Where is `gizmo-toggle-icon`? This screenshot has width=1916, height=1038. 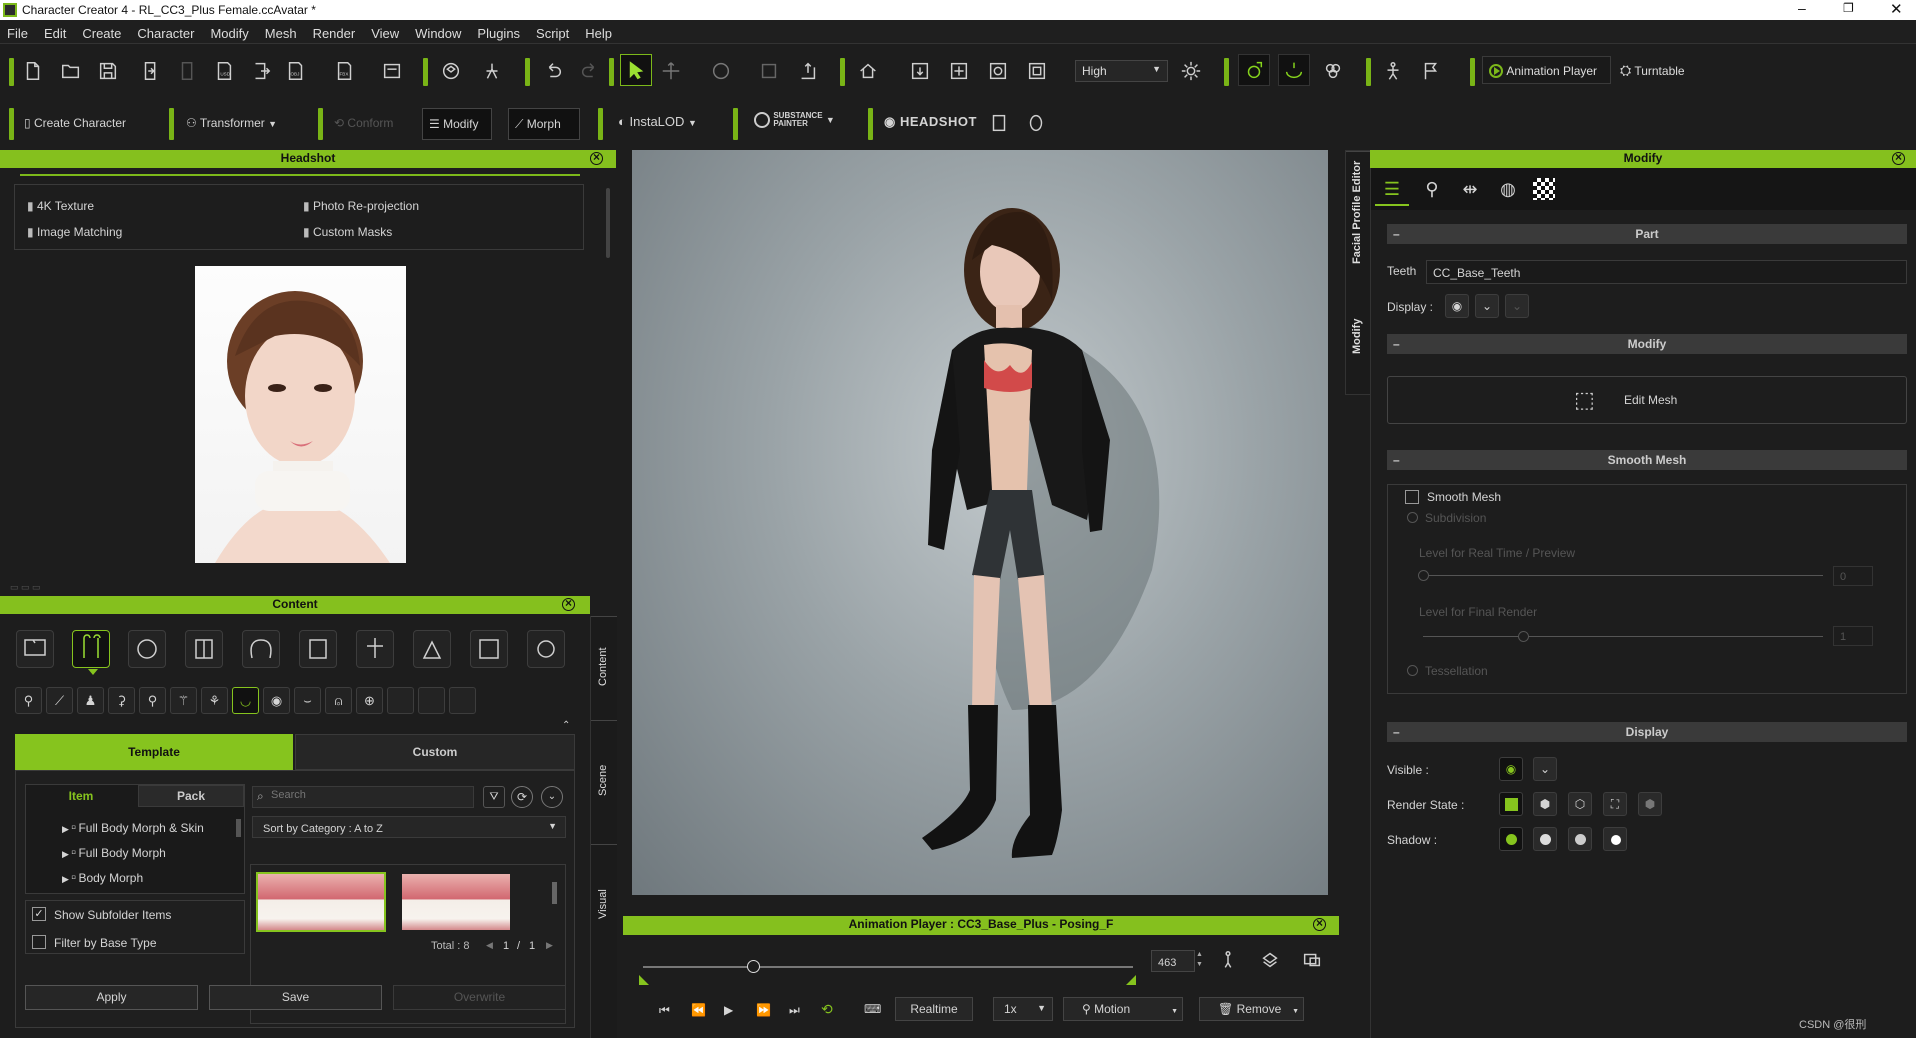 gizmo-toggle-icon is located at coordinates (1254, 70).